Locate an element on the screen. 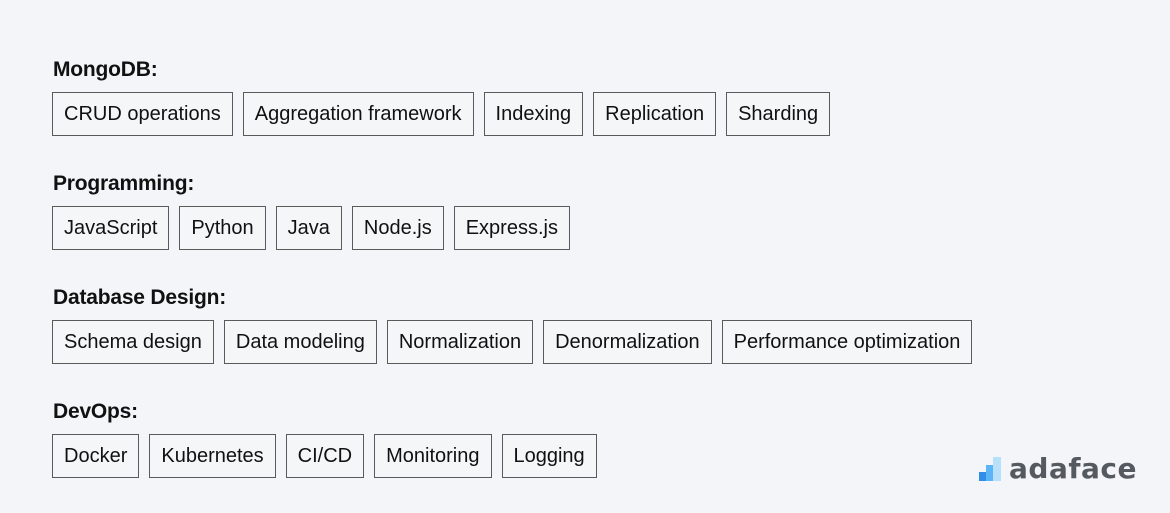  skill-tag: Aggregation framework is located at coordinates (358, 114).